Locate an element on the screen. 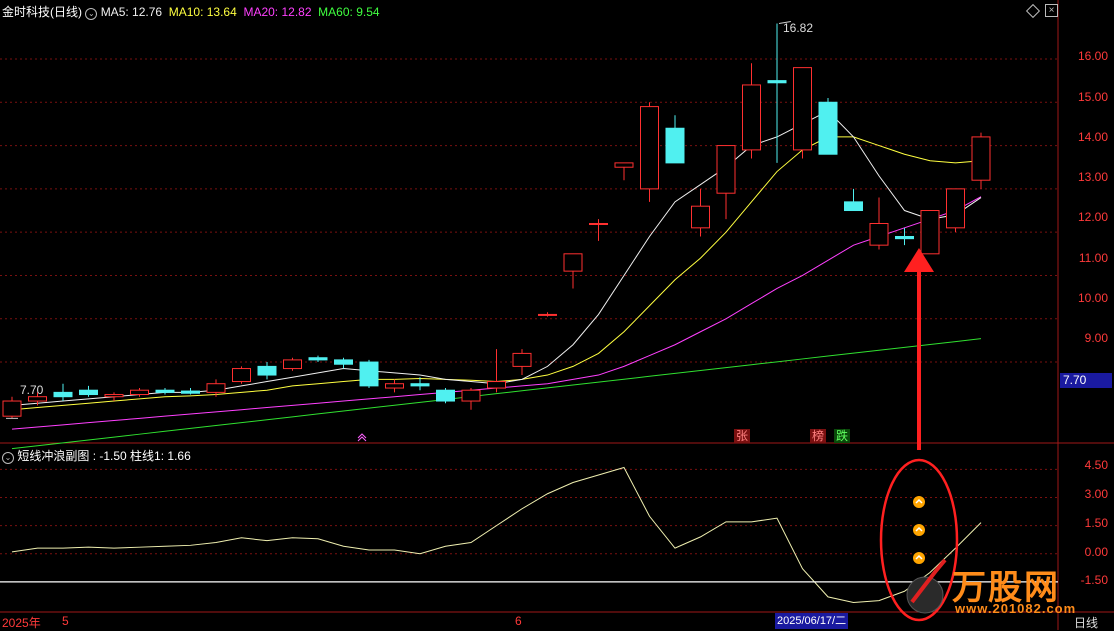 This screenshot has width=1114, height=631. price-tick: 14.00 is located at coordinates (1092, 137).